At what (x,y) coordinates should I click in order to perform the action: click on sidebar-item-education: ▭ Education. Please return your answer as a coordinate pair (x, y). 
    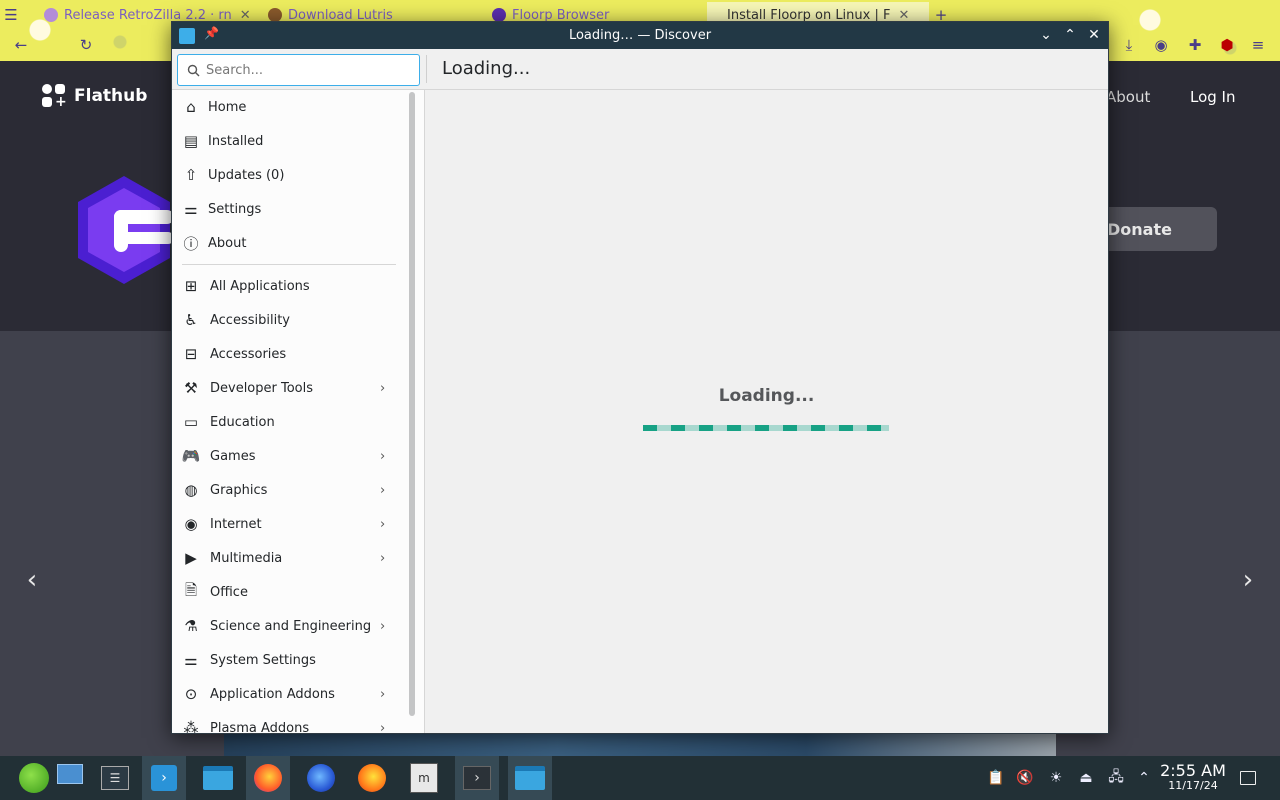
    Looking at the image, I should click on (288, 422).